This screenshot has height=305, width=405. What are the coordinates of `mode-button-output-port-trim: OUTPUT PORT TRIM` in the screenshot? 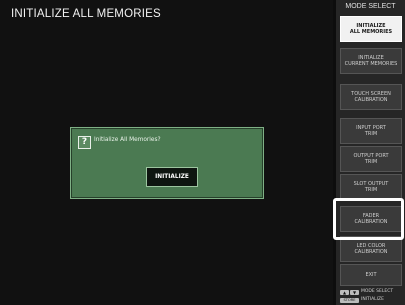 It's located at (371, 159).